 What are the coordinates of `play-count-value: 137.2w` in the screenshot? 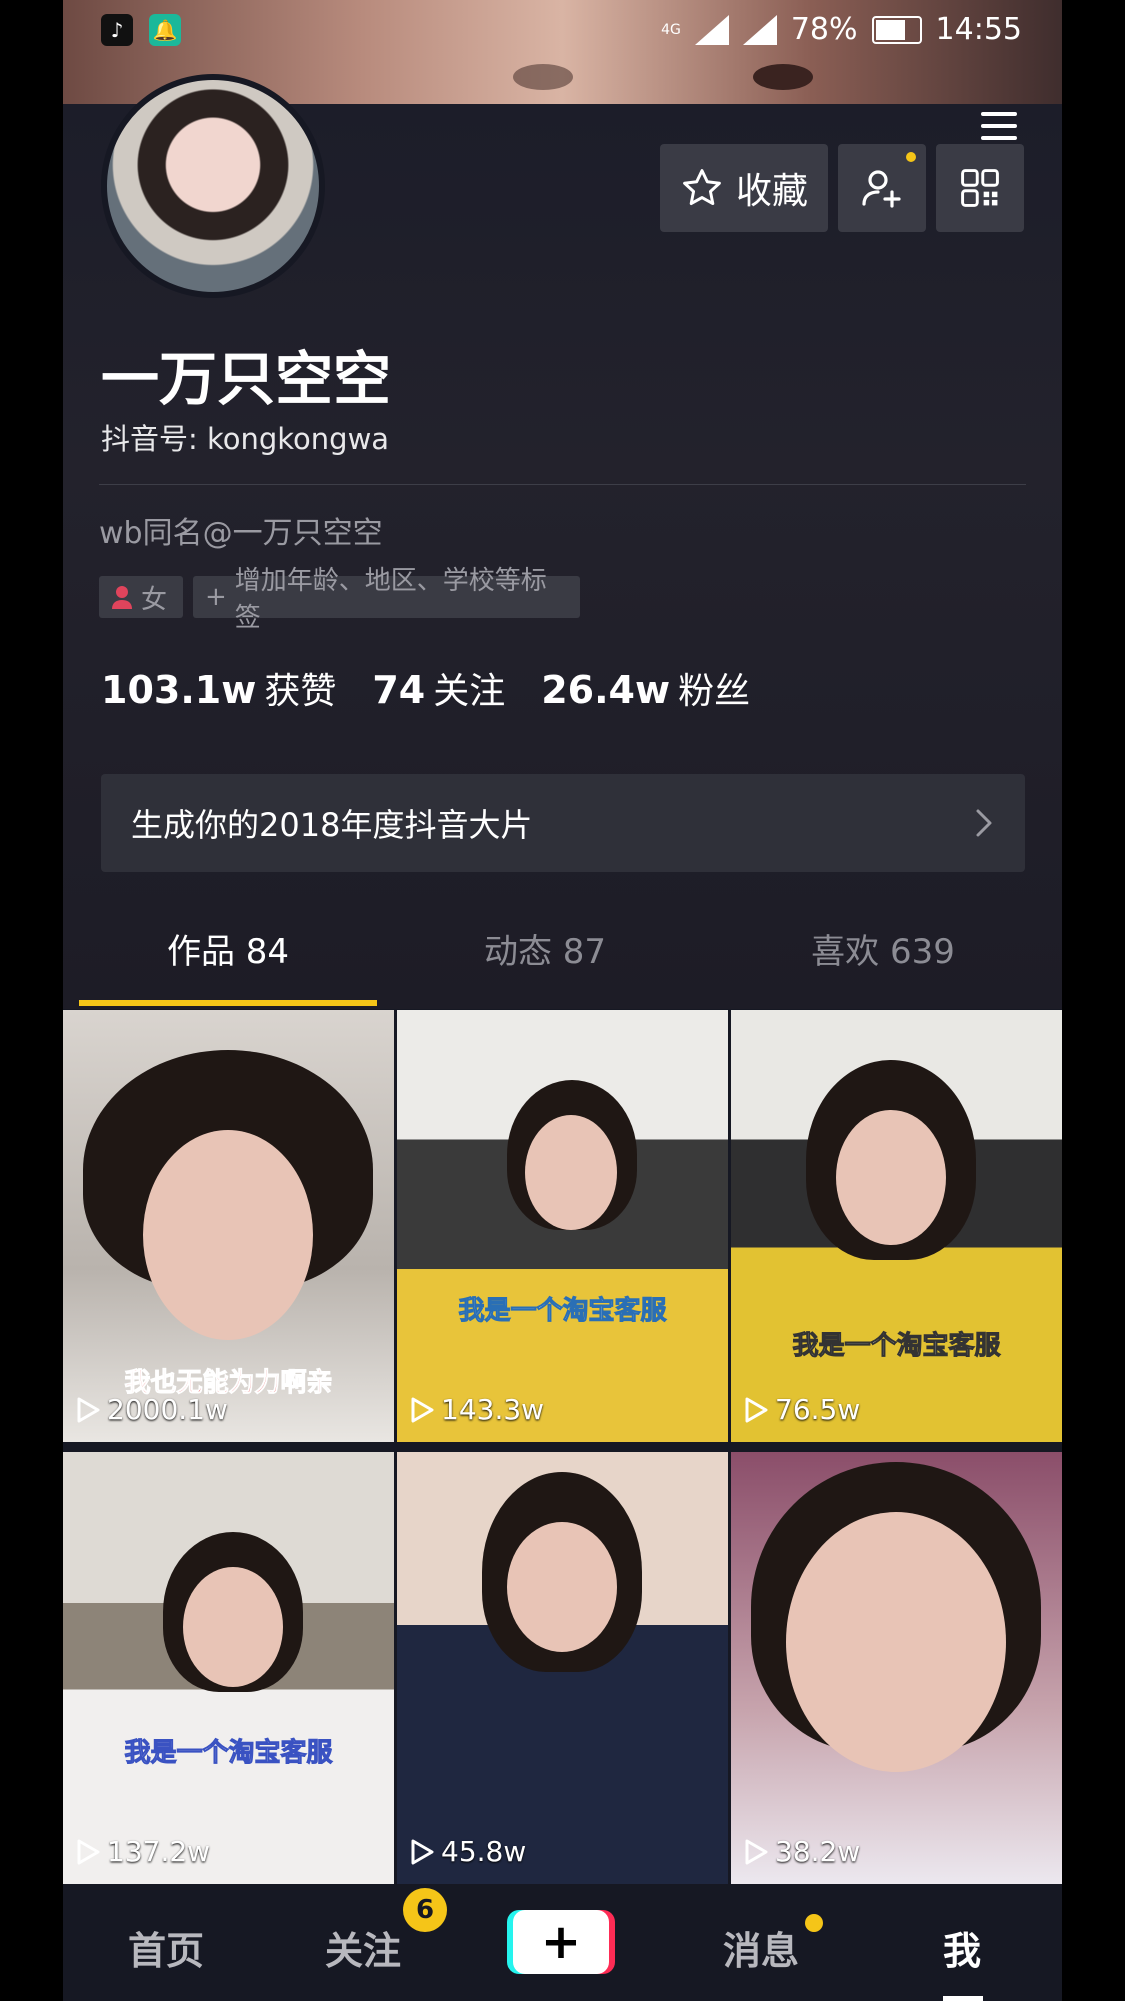 It's located at (159, 1851).